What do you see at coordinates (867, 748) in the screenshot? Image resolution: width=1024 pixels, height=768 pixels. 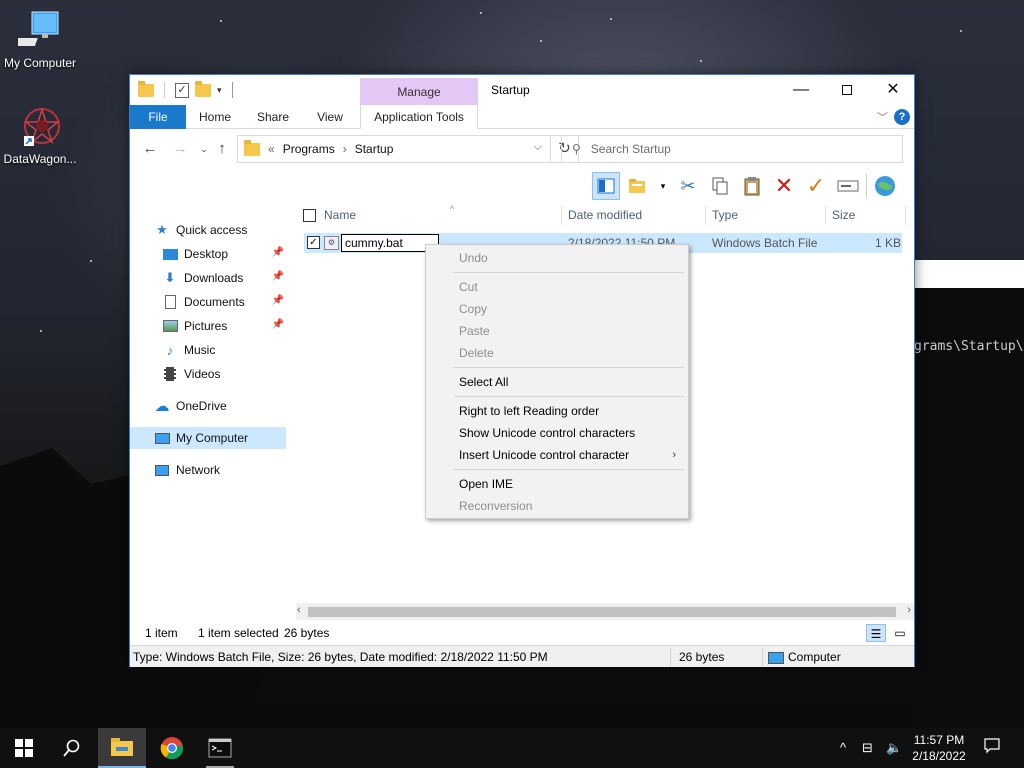 I see `network-icon: ⊟` at bounding box center [867, 748].